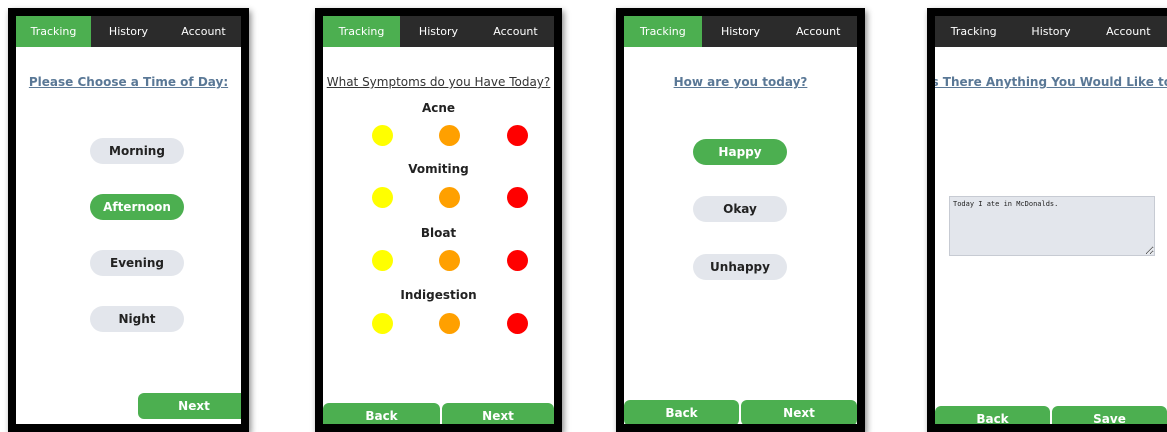 This screenshot has width=1167, height=432. What do you see at coordinates (517, 323) in the screenshot?
I see `indigestion-severe-dot` at bounding box center [517, 323].